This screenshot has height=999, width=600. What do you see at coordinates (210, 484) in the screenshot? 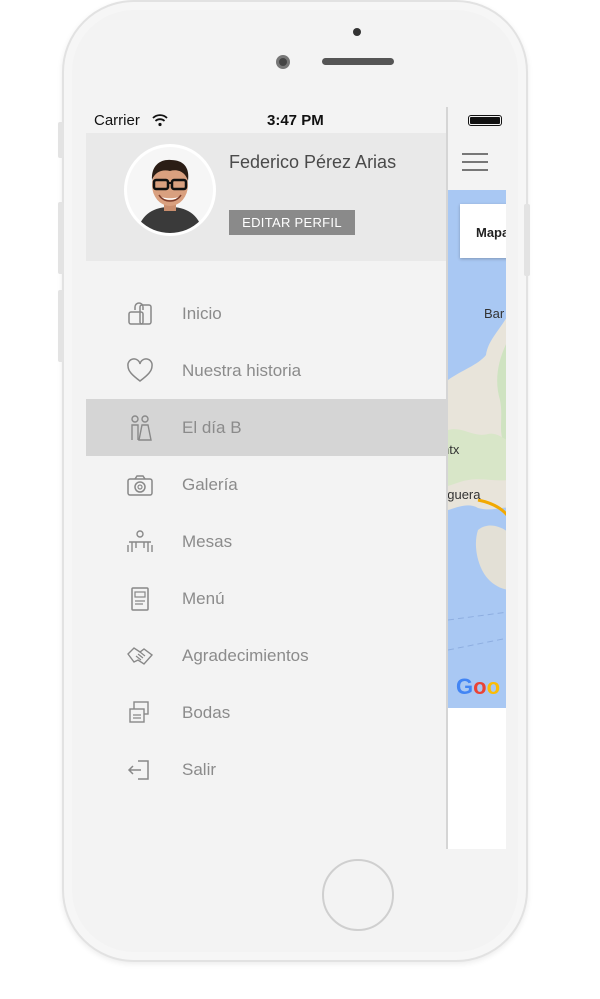
I see `menu-item-label: Galería` at bounding box center [210, 484].